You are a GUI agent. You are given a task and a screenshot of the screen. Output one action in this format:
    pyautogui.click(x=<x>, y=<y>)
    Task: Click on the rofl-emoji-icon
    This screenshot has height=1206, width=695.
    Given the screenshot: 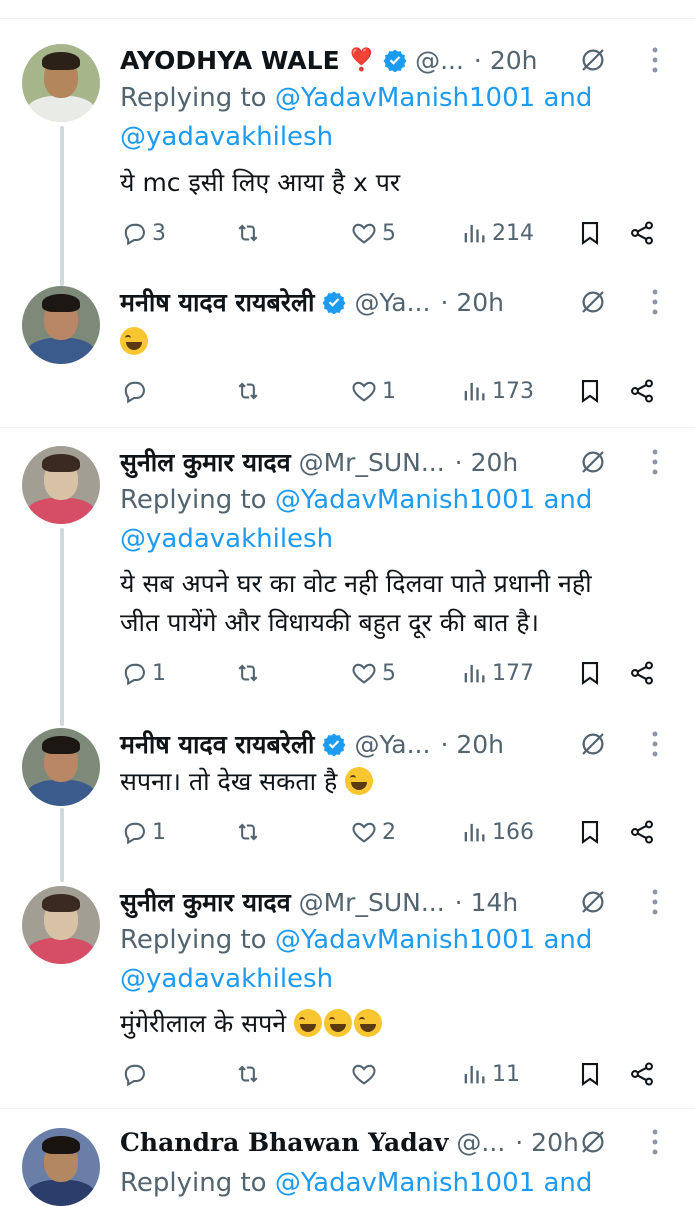 What is the action you would take?
    pyautogui.click(x=368, y=1023)
    